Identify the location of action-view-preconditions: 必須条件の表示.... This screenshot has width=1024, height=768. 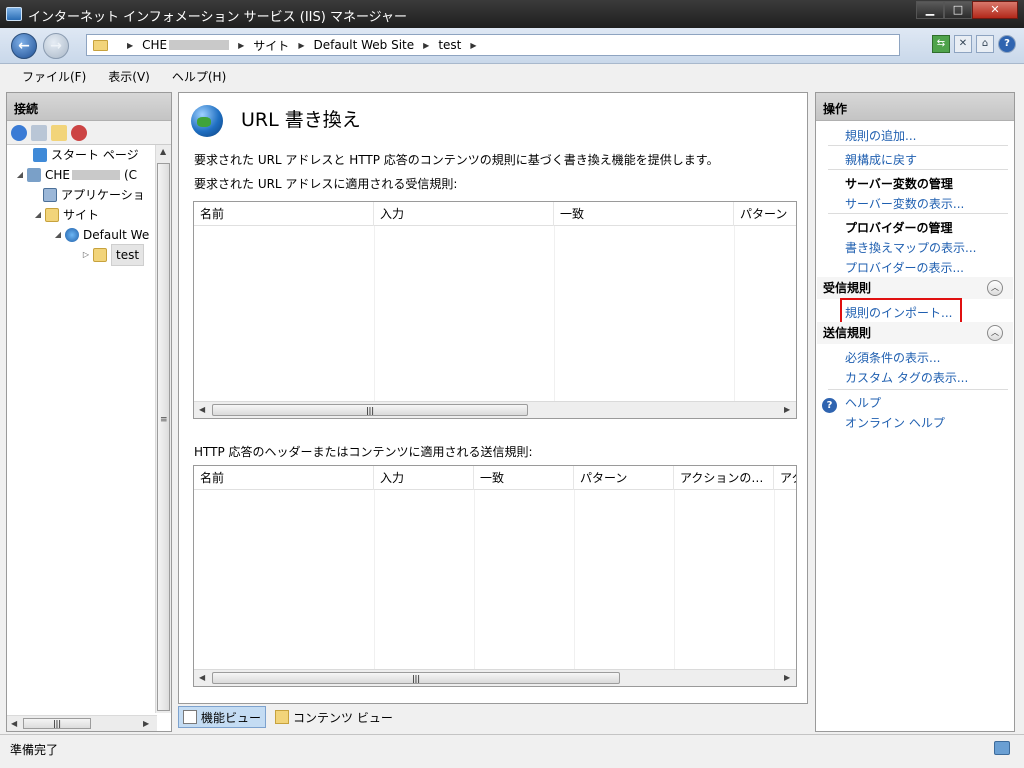
(892, 357).